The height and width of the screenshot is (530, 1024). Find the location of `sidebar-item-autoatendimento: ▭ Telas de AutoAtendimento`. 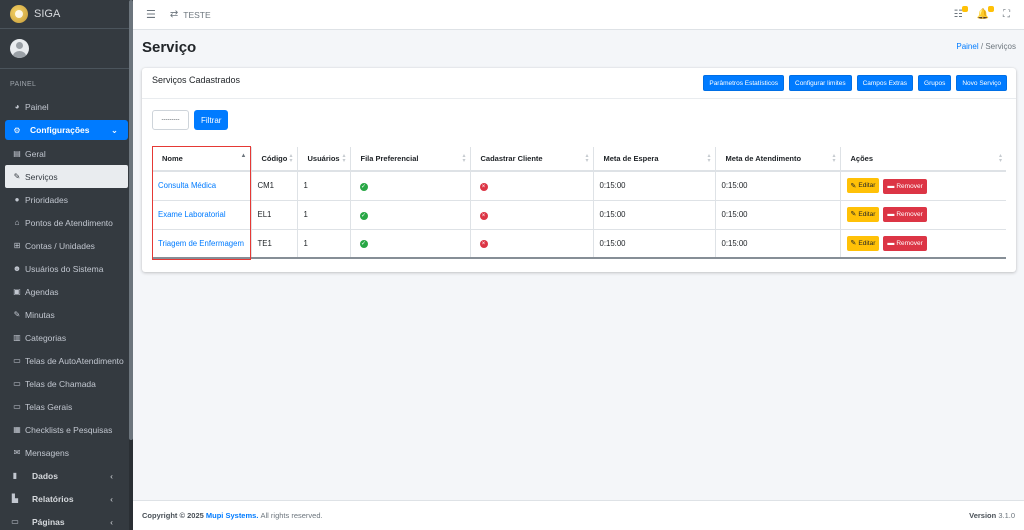

sidebar-item-autoatendimento: ▭ Telas de AutoAtendimento is located at coordinates (66, 360).